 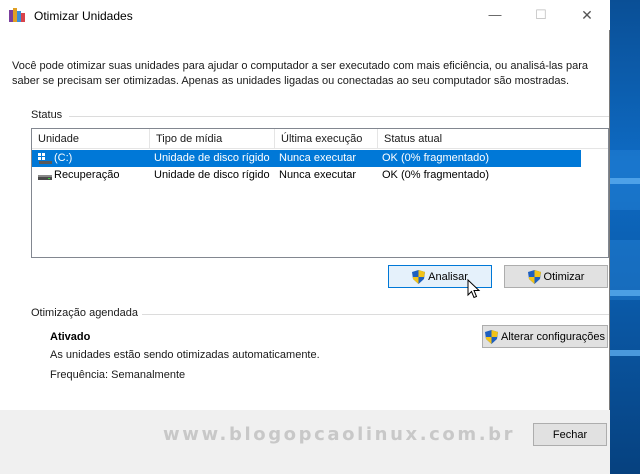 I want to click on drive-name: Recuperação, so click(x=87, y=175).